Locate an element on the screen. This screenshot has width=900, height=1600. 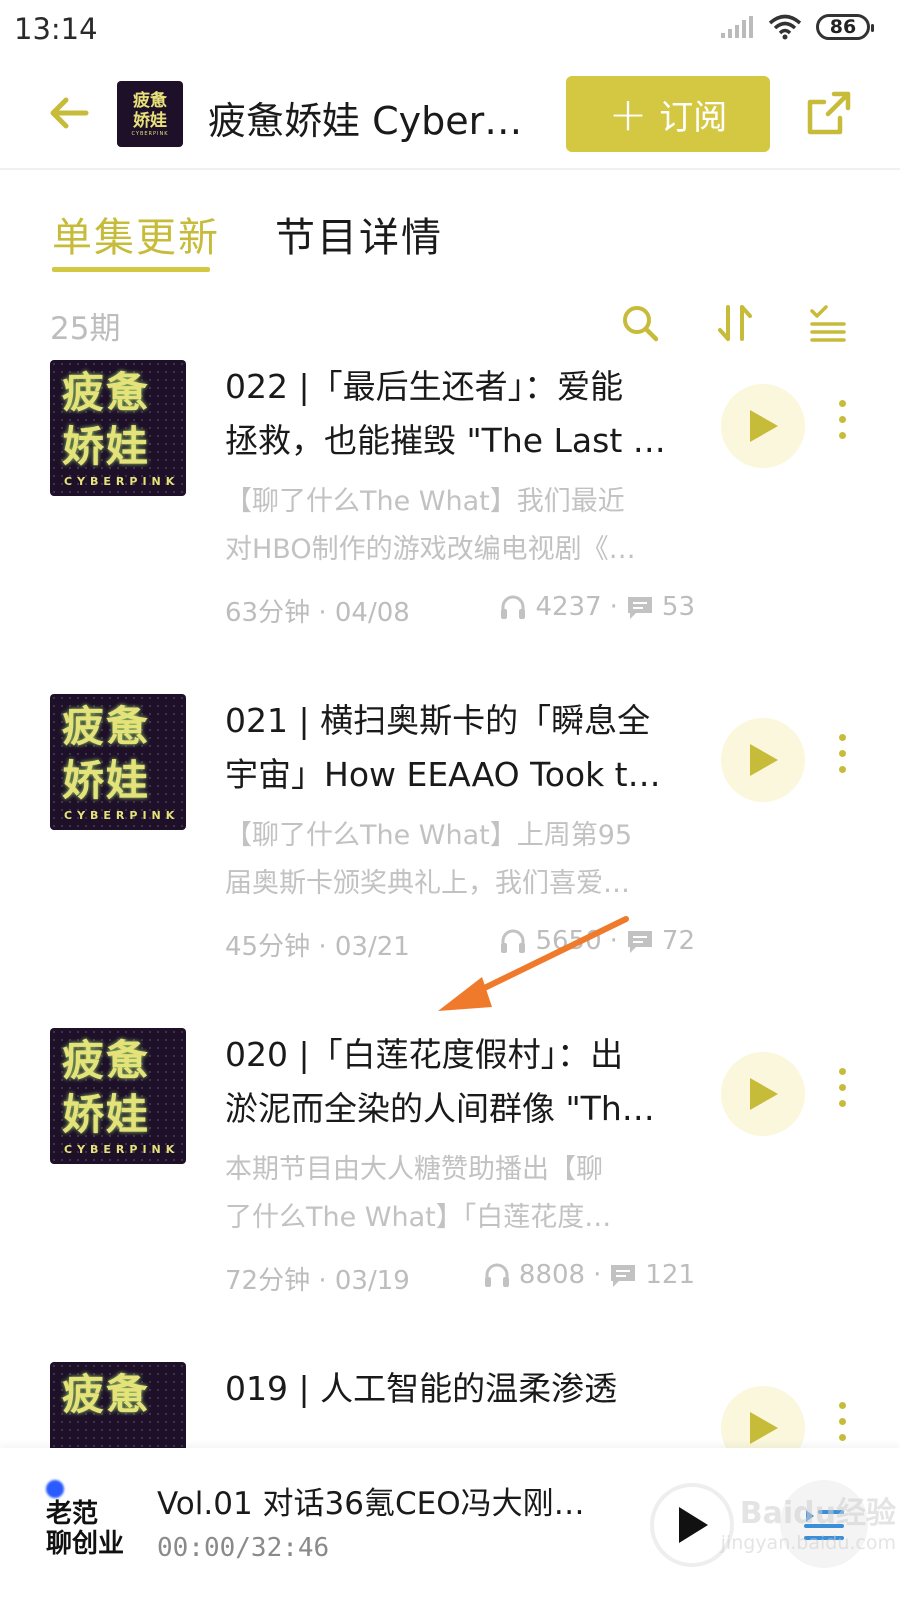
watermark: Baidu经验 jingyan.baidu.com is located at coordinates (786, 1521).